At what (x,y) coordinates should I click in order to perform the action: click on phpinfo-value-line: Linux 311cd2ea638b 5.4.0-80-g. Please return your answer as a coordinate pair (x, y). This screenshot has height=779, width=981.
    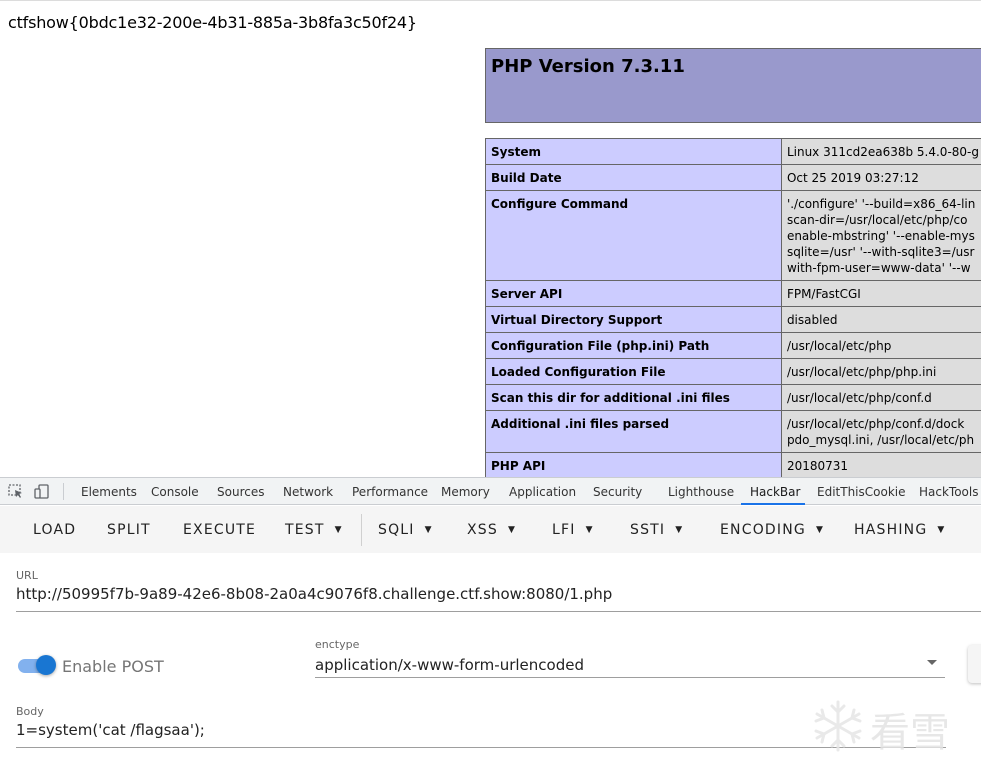
    Looking at the image, I should click on (882, 152).